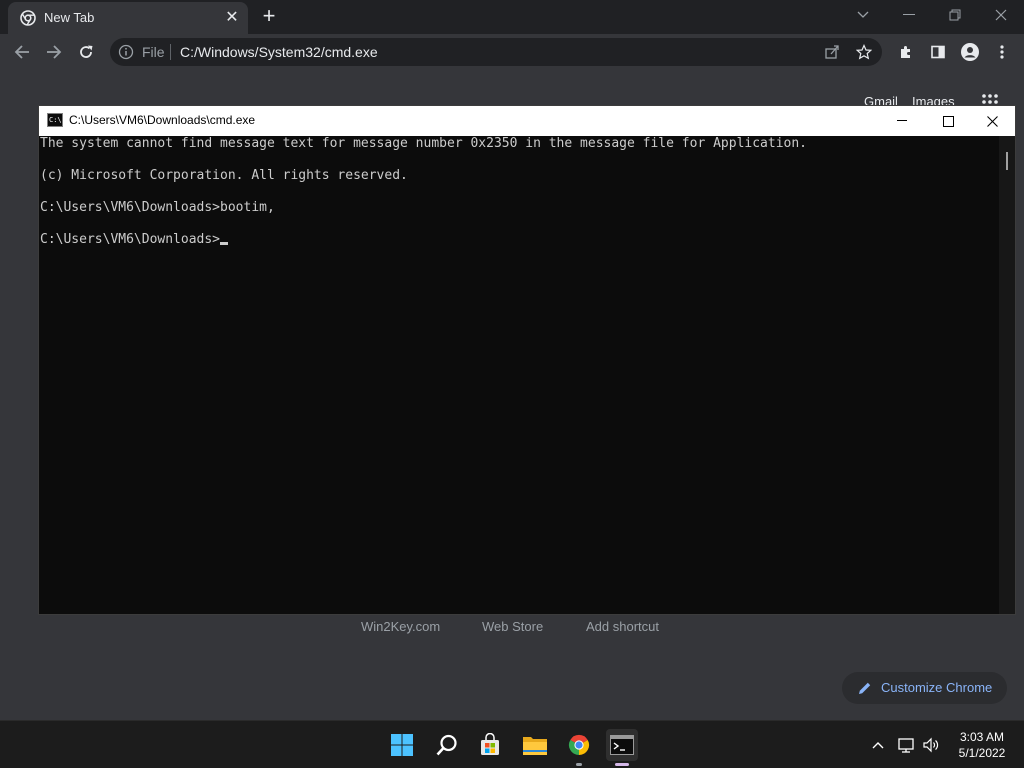 The width and height of the screenshot is (1024, 768). I want to click on cmd-title-bar: C:\ C:\Users\VM6\Downloads\cmd.exe, so click(527, 121).